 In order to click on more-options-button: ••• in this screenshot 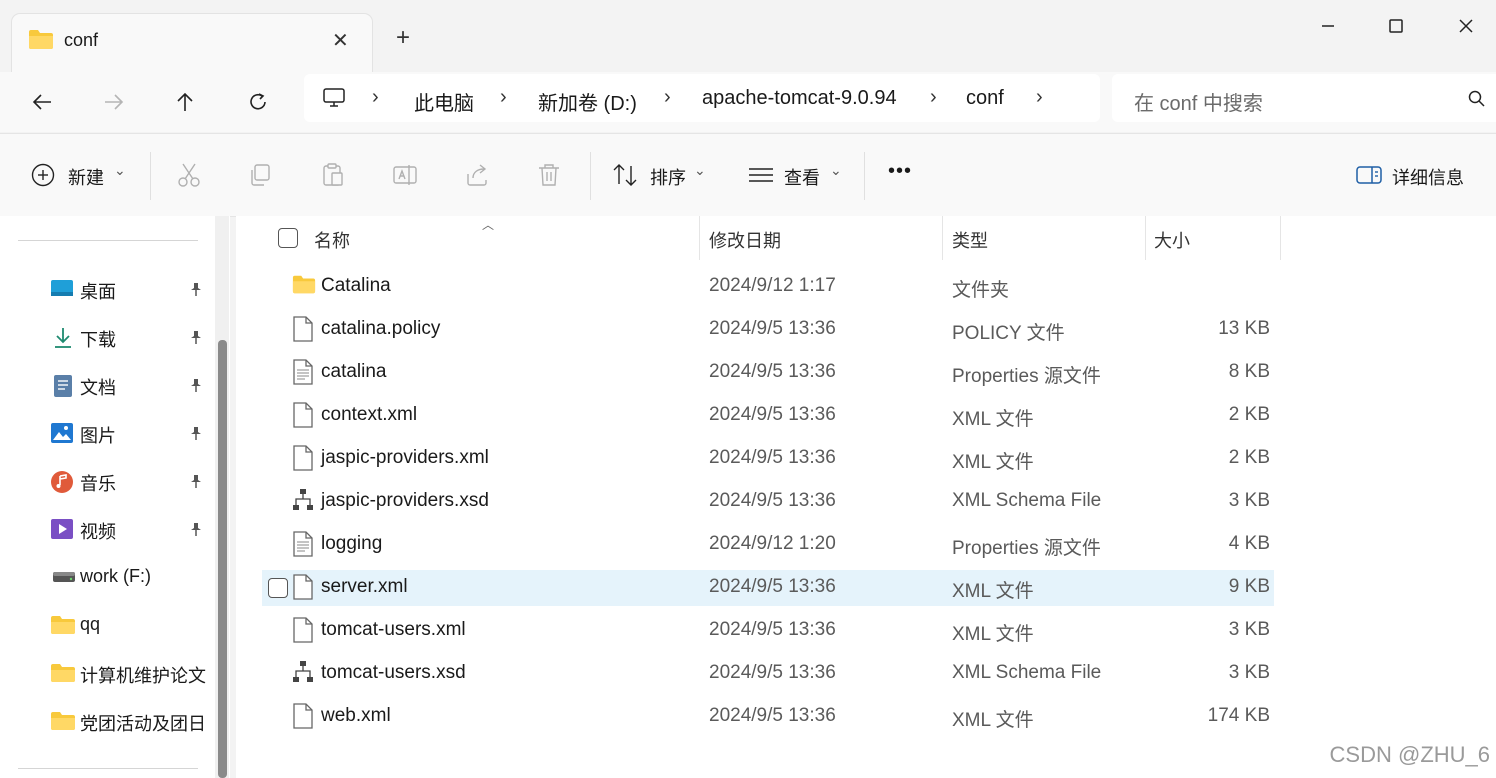, I will do `click(900, 171)`.